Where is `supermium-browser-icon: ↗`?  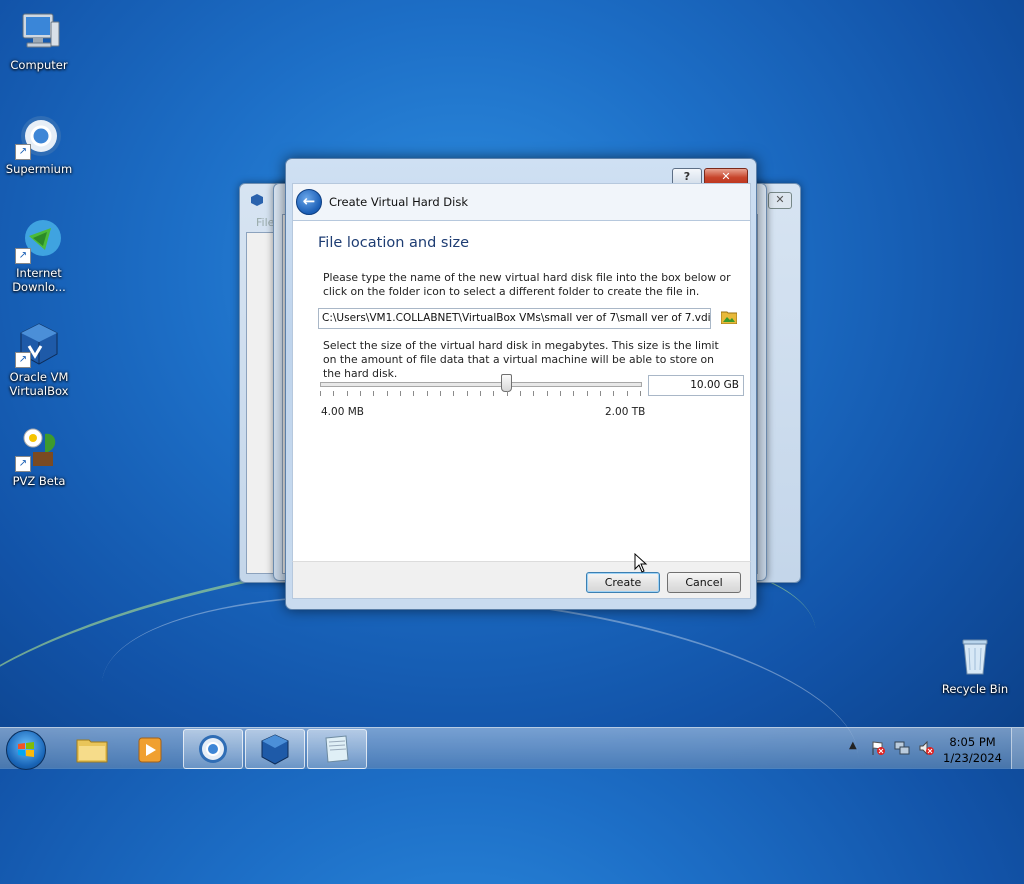 supermium-browser-icon: ↗ is located at coordinates (39, 136).